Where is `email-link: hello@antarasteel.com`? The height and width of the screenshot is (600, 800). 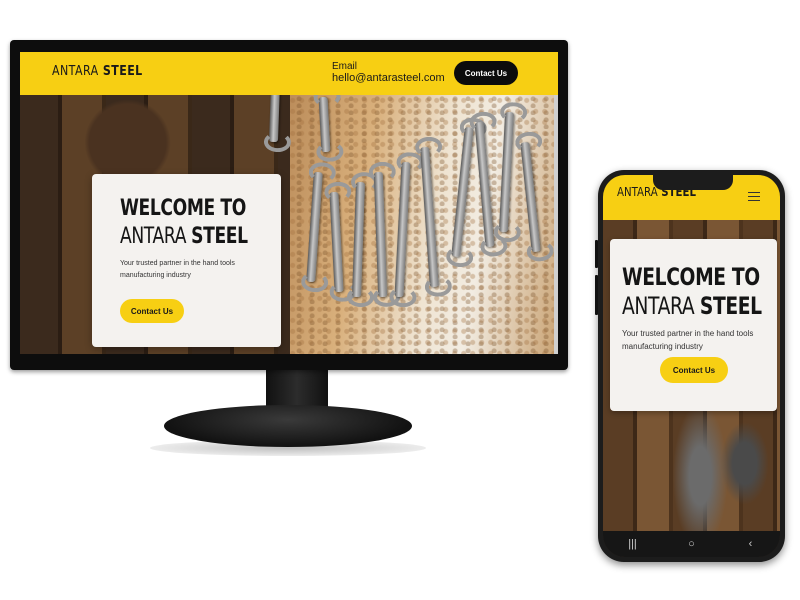
email-link: hello@antarasteel.com is located at coordinates (388, 78).